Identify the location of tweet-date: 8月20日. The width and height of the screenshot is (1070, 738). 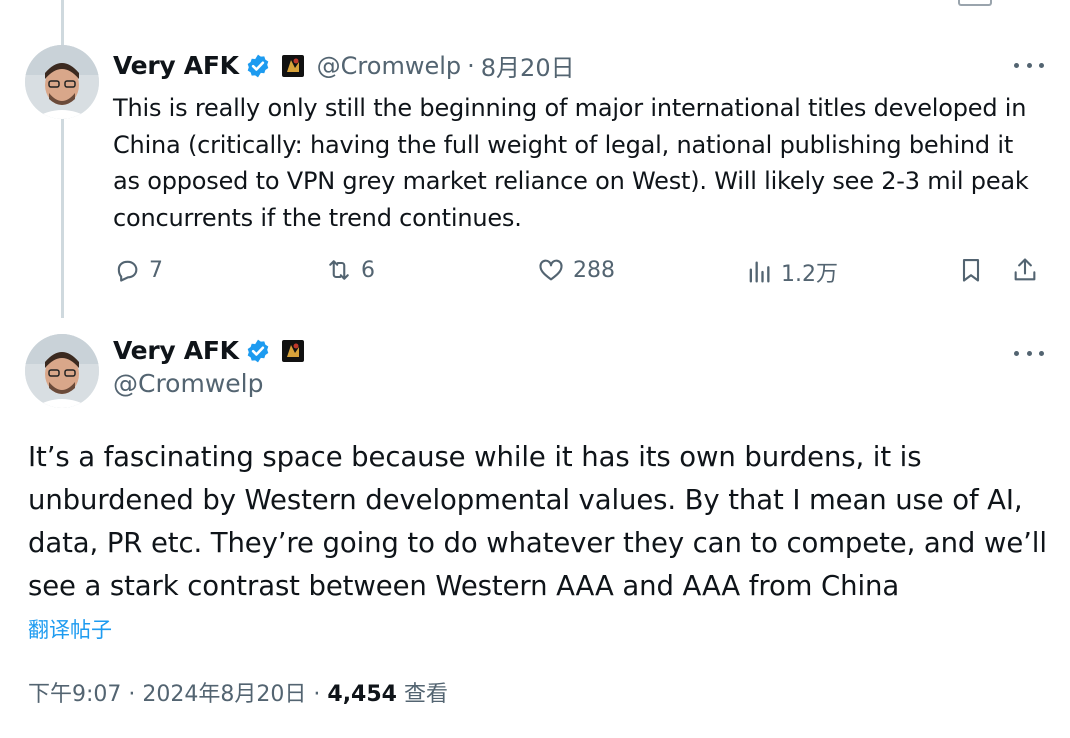
(528, 65).